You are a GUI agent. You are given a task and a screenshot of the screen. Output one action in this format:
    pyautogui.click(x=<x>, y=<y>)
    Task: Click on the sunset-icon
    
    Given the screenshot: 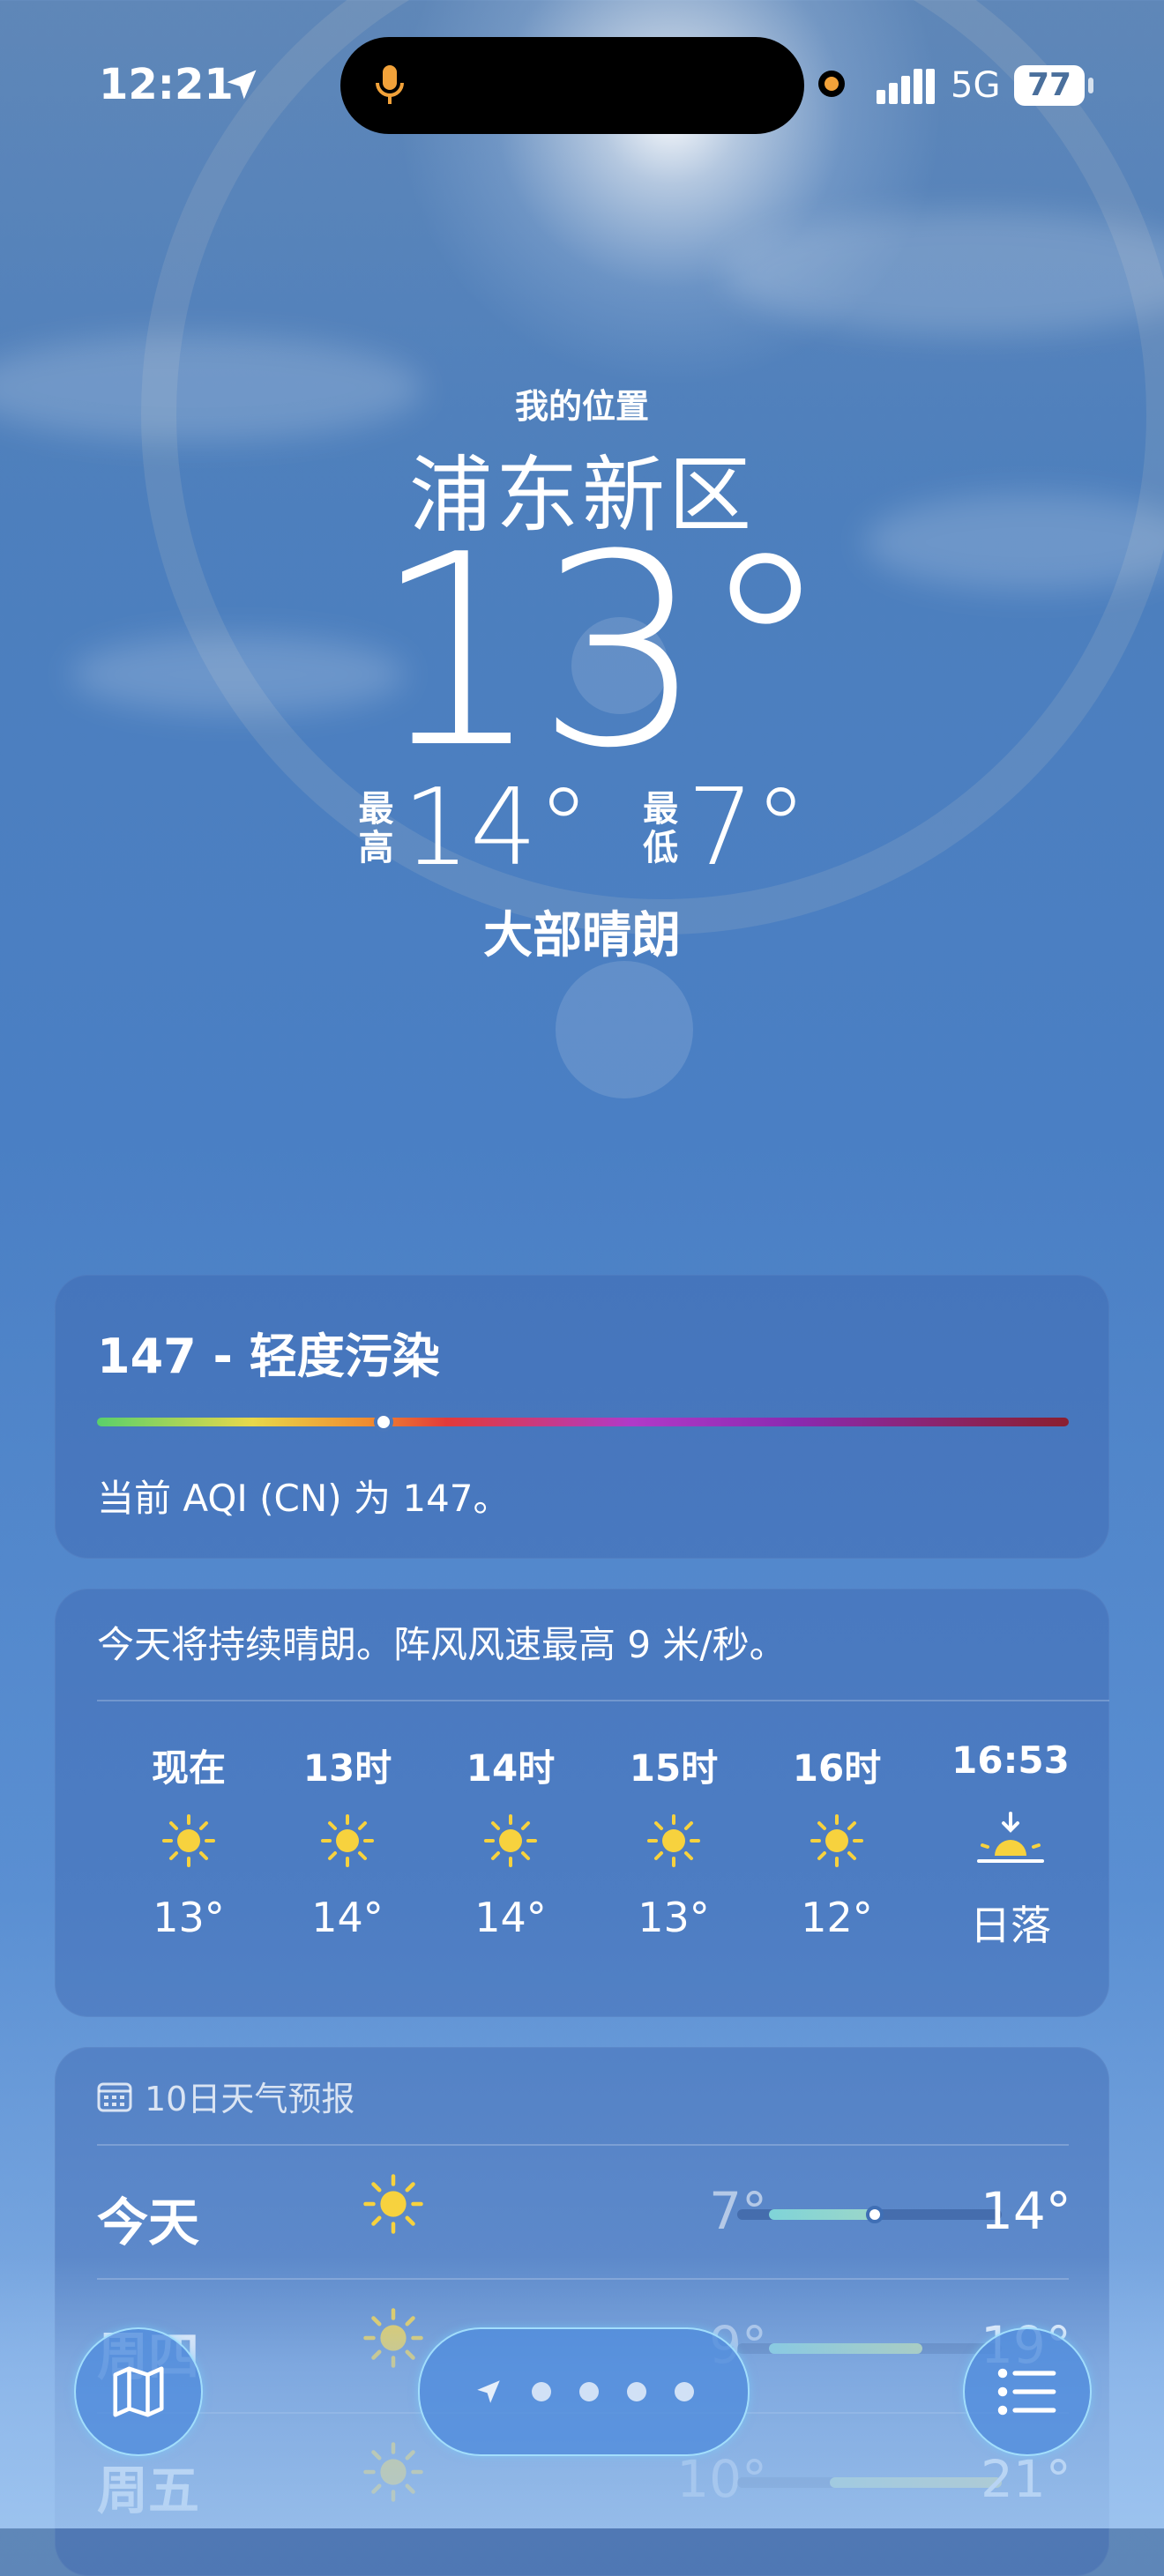 What is the action you would take?
    pyautogui.click(x=1010, y=1841)
    